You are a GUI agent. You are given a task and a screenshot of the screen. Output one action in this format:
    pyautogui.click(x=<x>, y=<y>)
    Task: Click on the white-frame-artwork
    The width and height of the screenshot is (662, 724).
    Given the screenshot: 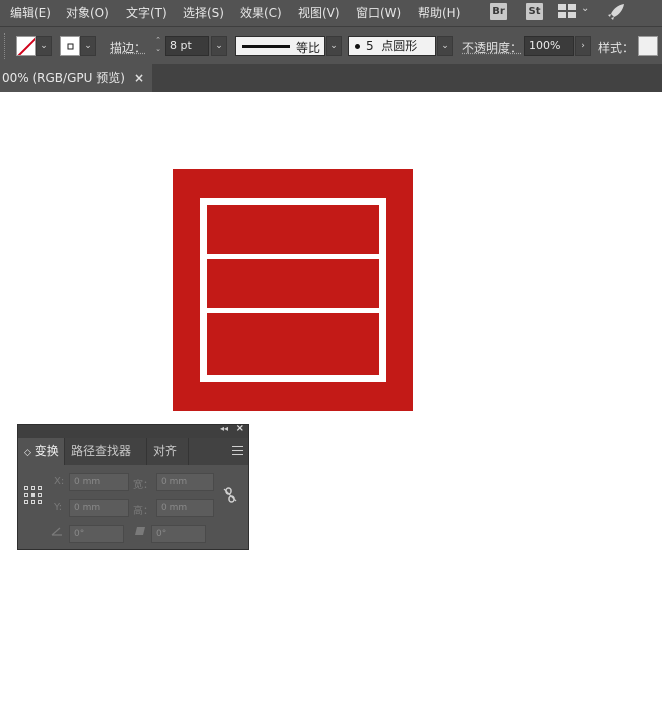 What is the action you would take?
    pyautogui.click(x=293, y=290)
    